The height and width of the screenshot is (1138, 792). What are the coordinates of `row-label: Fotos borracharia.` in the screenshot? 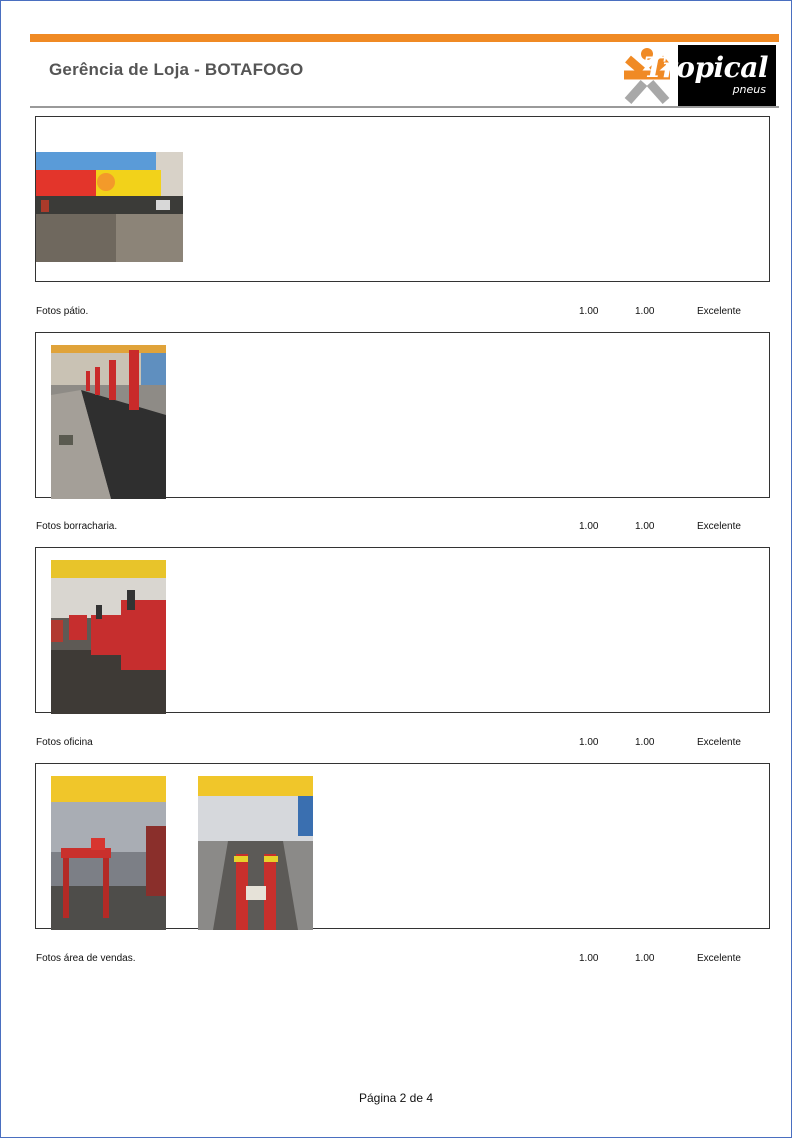 It's located at (77, 526).